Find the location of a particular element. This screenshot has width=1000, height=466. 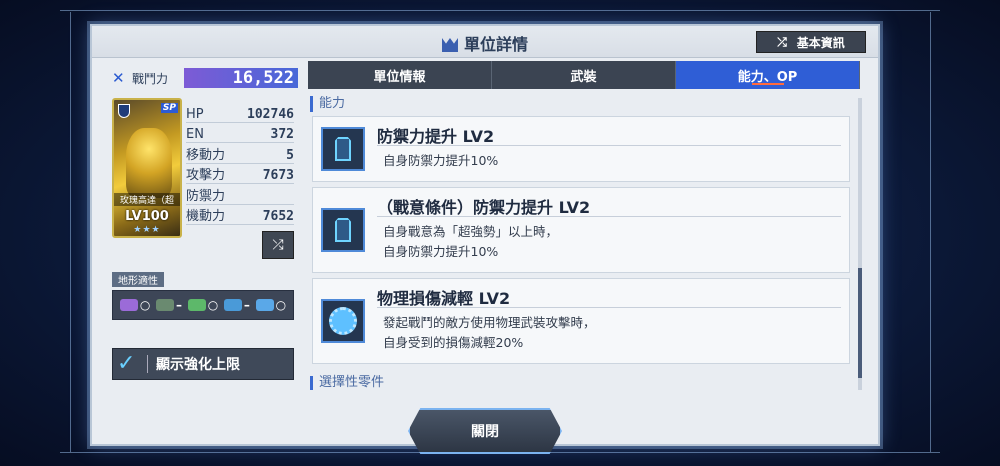

swap-unit-button: ⤮ is located at coordinates (278, 245).